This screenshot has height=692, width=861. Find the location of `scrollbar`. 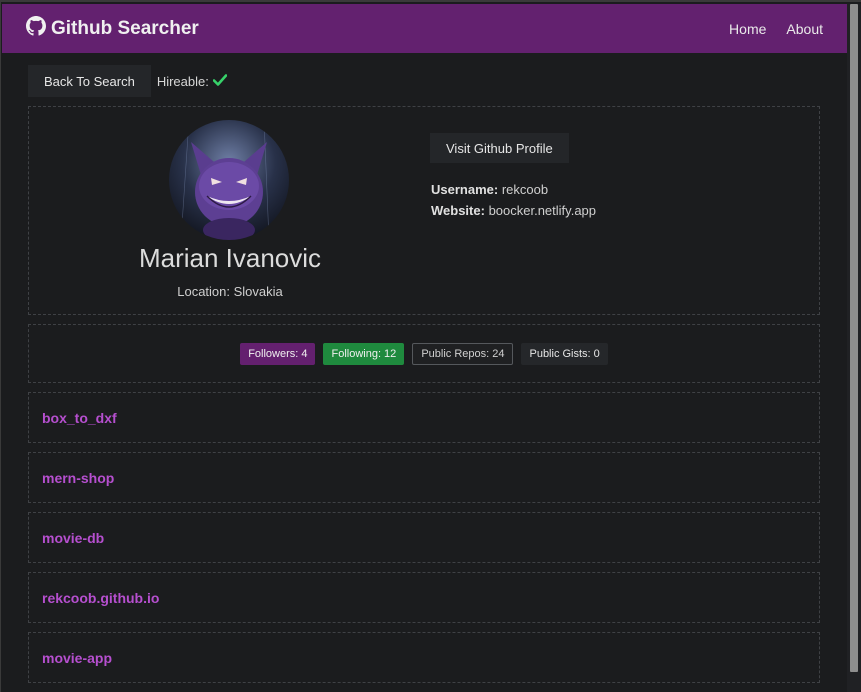

scrollbar is located at coordinates (854, 348).